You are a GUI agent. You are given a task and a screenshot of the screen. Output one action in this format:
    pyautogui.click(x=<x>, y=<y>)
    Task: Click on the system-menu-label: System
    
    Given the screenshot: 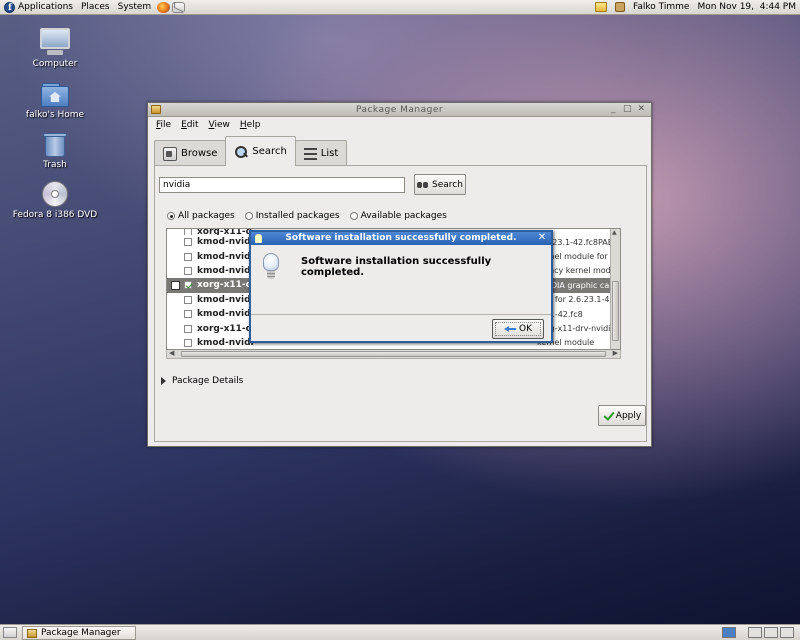 What is the action you would take?
    pyautogui.click(x=134, y=7)
    